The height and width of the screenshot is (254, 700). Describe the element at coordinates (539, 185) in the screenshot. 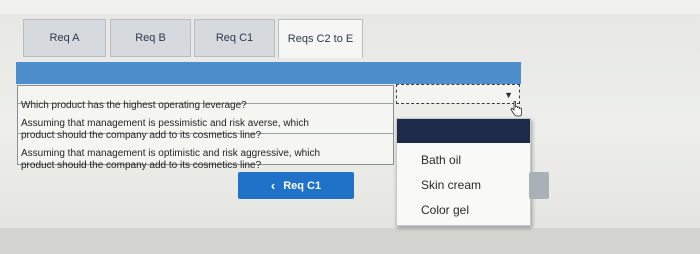

I see `next-req-button` at that location.